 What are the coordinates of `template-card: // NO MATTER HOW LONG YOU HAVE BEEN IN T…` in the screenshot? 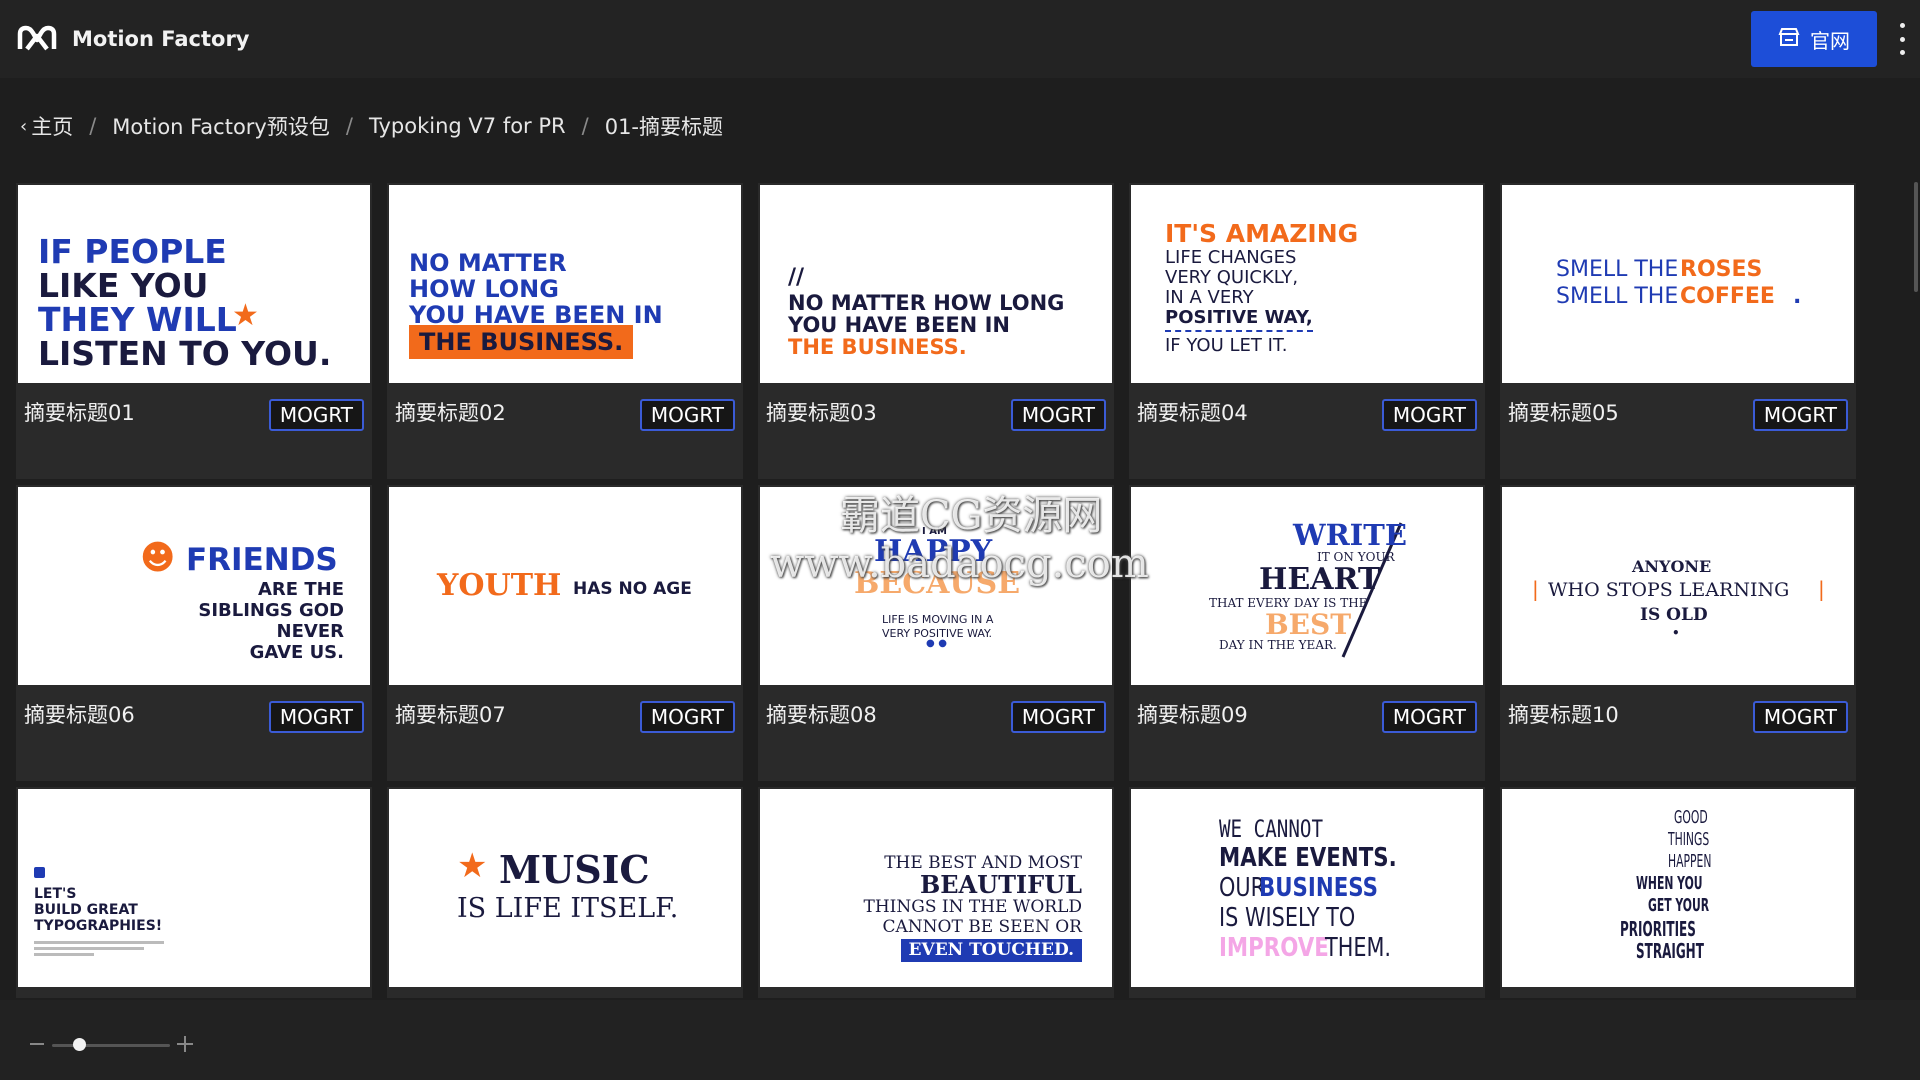 It's located at (936, 331).